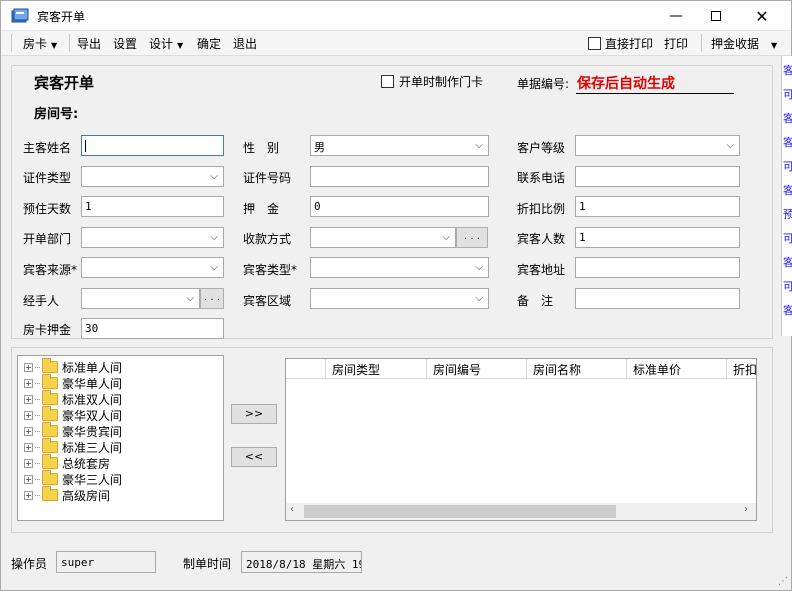 The height and width of the screenshot is (591, 792). I want to click on guest-area-select: ⌵, so click(399, 298).